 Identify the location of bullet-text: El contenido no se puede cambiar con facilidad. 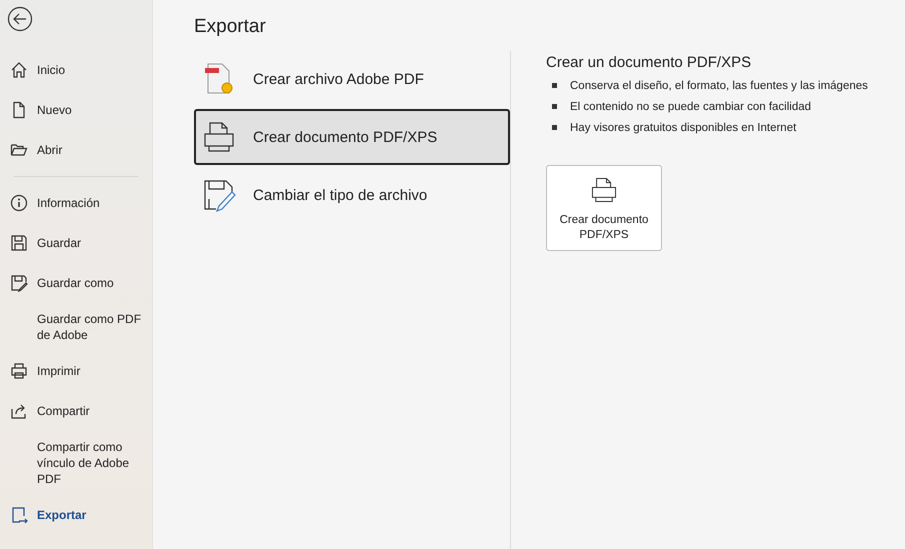
(691, 106).